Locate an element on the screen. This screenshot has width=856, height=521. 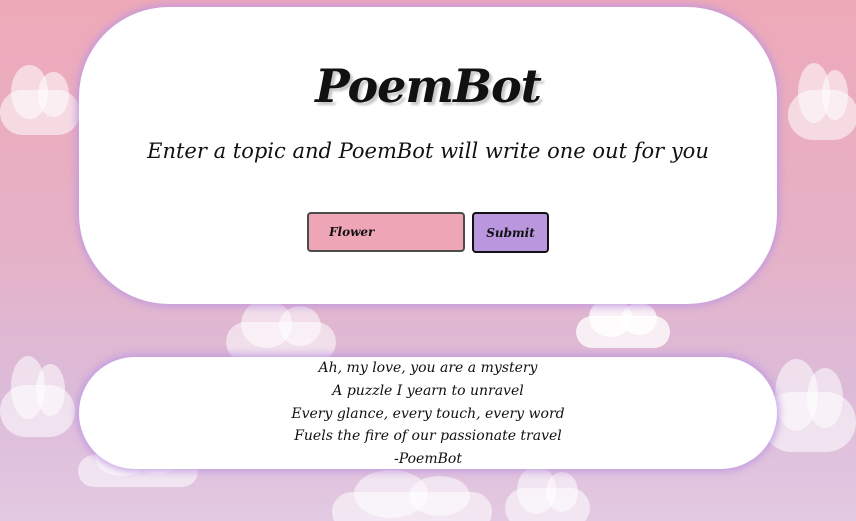
poem-line: Ah, my love, you are a mystery is located at coordinates (428, 368).